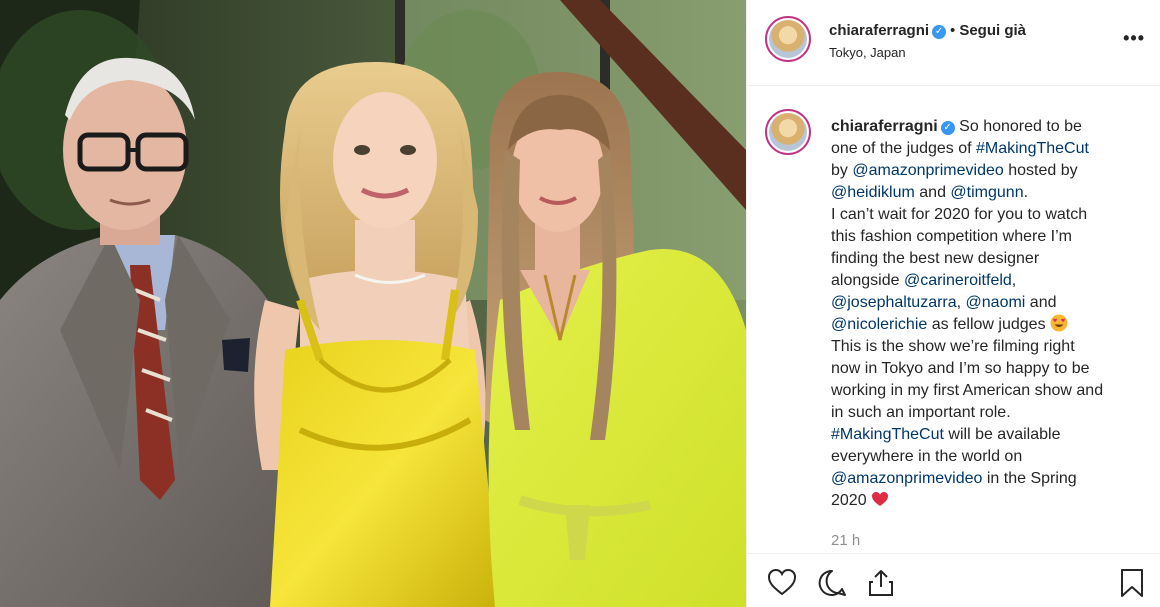 The image size is (1160, 607). Describe the element at coordinates (884, 126) in the screenshot. I see `caption-username: chiaraferragni` at that location.